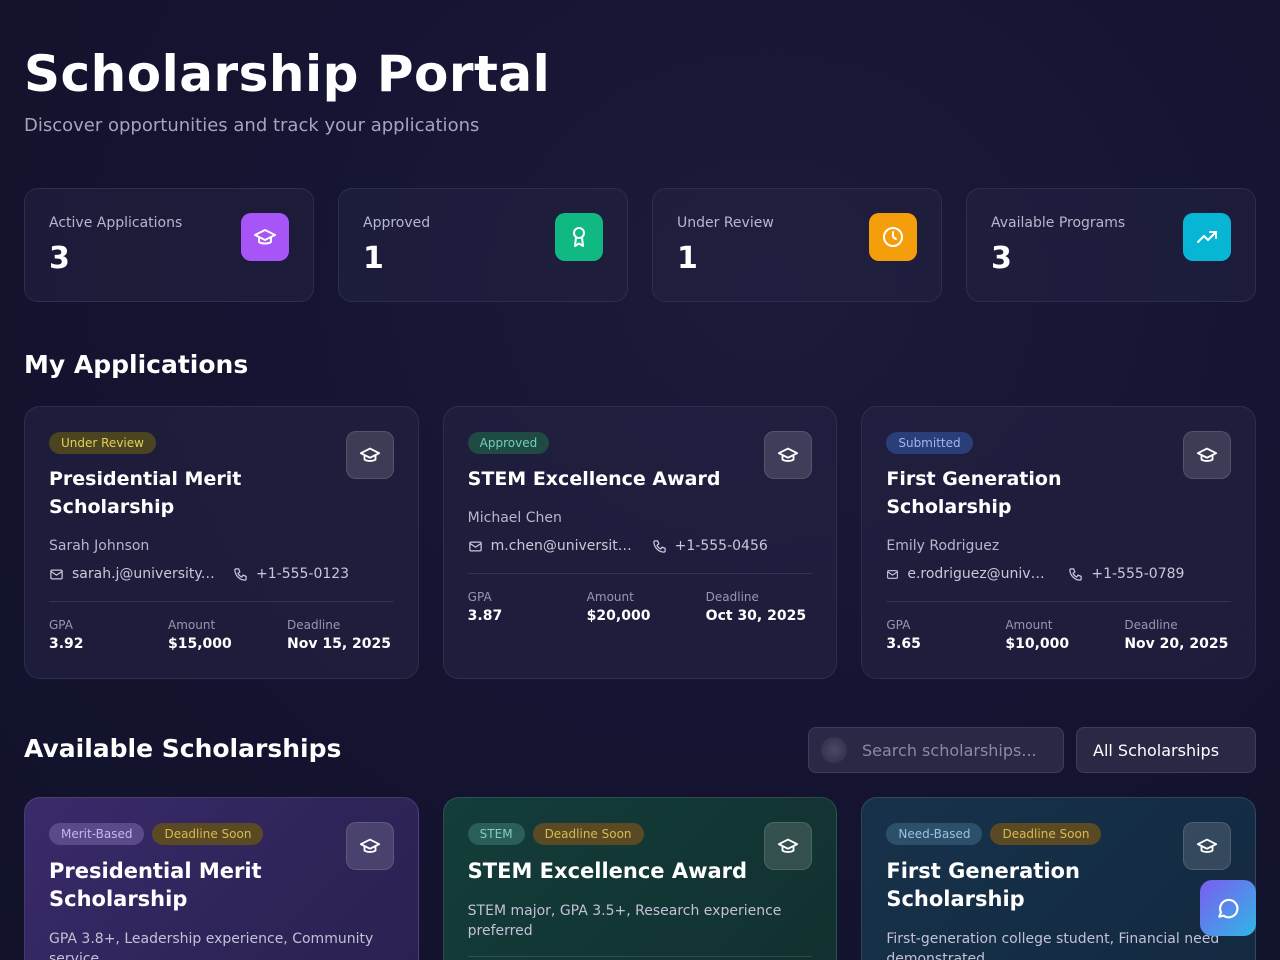 The width and height of the screenshot is (1280, 960). What do you see at coordinates (934, 834) in the screenshot?
I see `category-badge: Need-Based` at bounding box center [934, 834].